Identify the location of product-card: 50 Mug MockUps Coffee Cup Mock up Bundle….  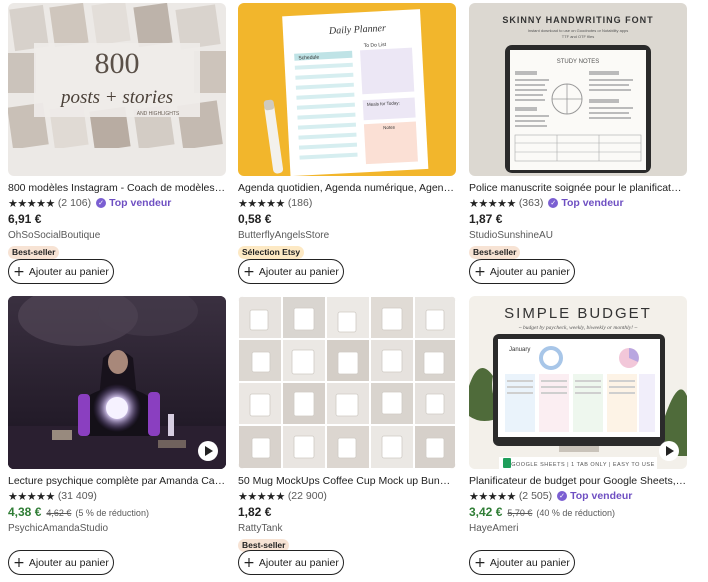
(347, 435).